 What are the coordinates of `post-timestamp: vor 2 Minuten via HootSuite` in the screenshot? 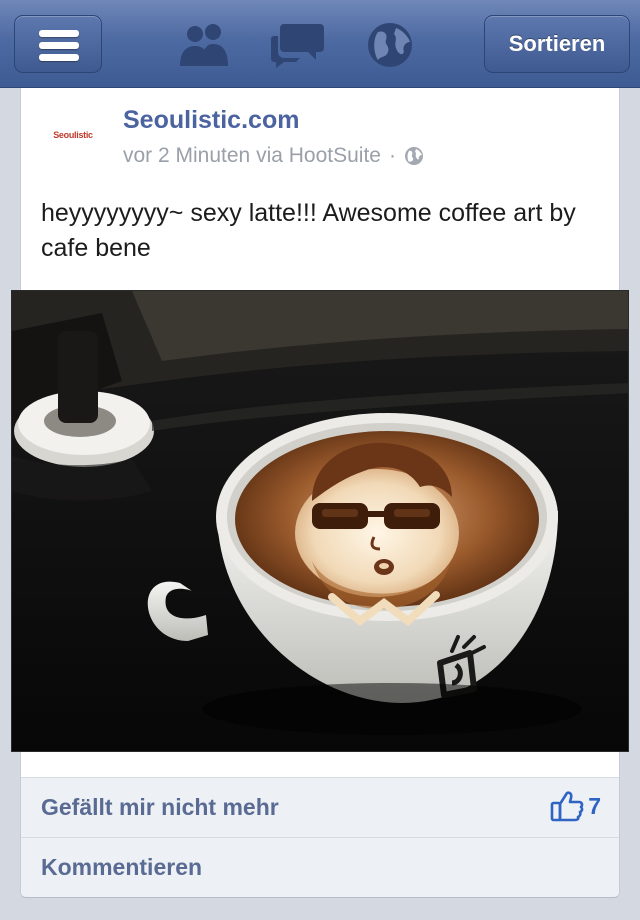 It's located at (252, 155).